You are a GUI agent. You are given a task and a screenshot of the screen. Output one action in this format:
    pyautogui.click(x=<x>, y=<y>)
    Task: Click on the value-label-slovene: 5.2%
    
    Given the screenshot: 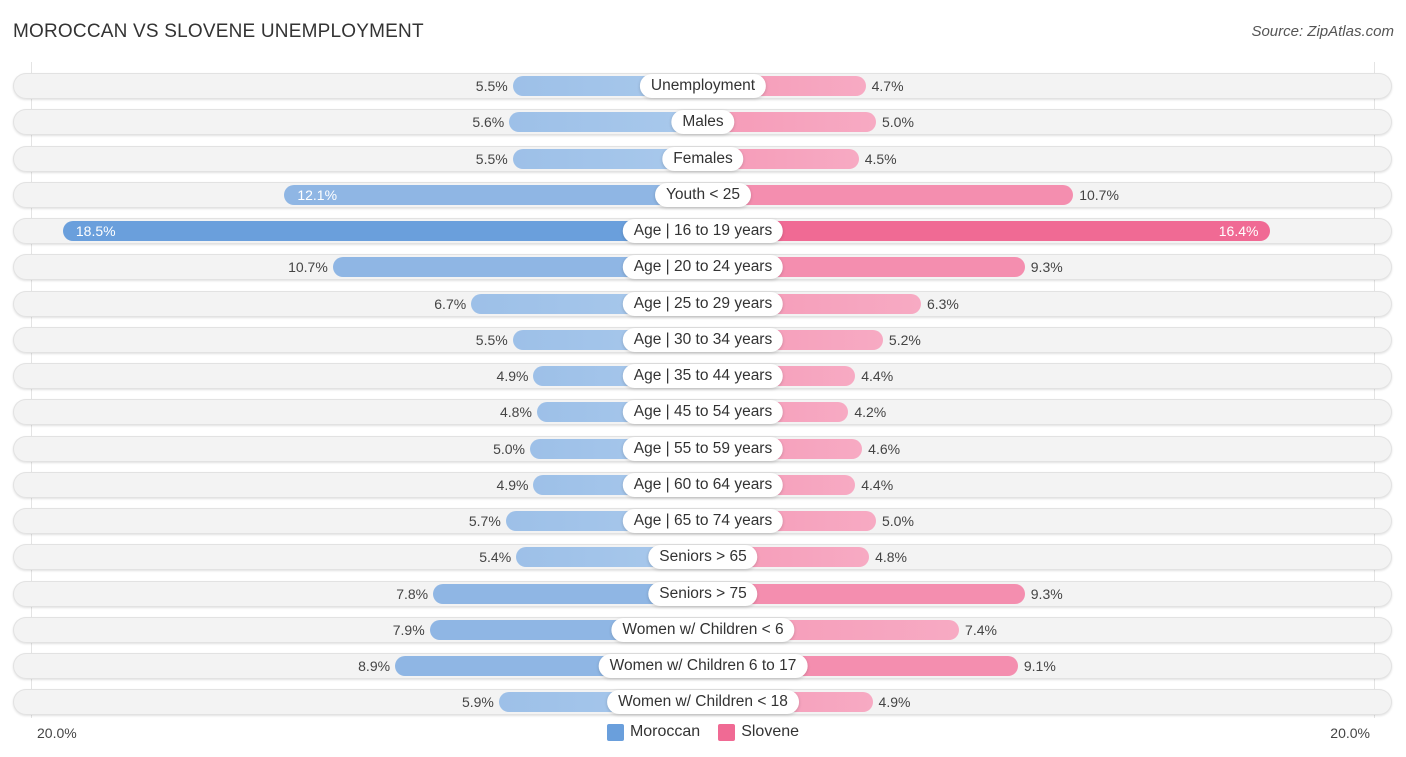 What is the action you would take?
    pyautogui.click(x=904, y=339)
    